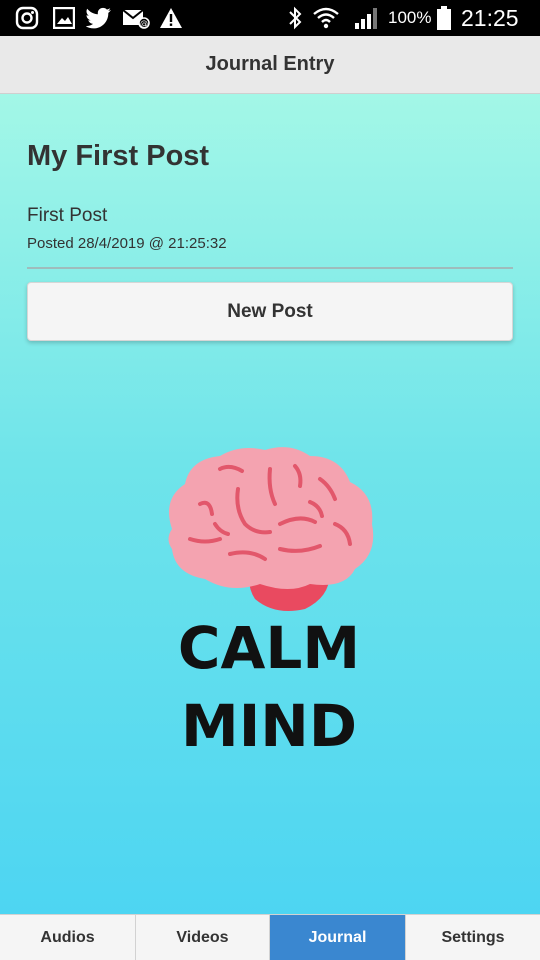 The width and height of the screenshot is (540, 960). Describe the element at coordinates (270, 311) in the screenshot. I see `new-post-button: New Post` at that location.